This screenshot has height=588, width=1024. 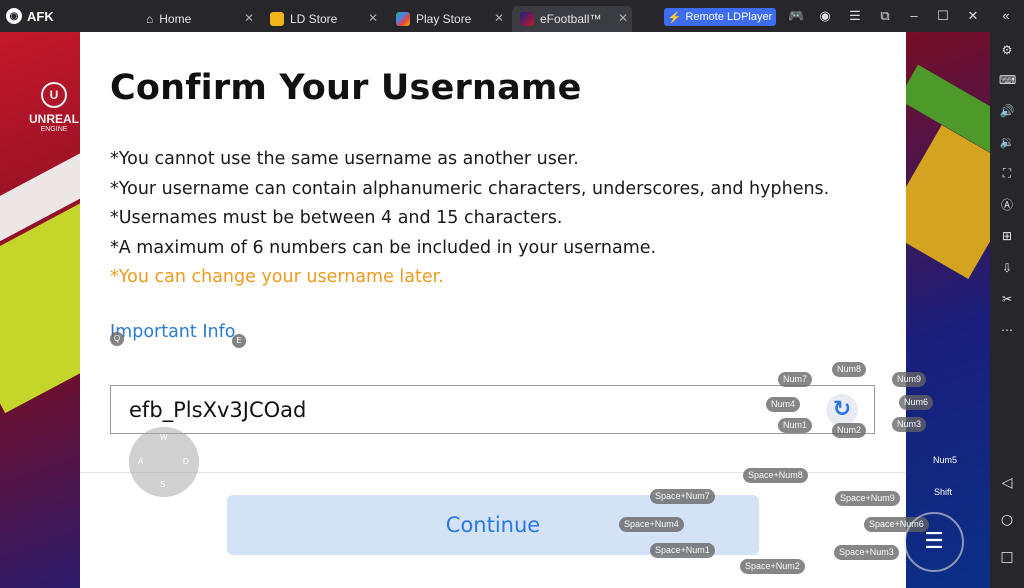 I want to click on unreal-engine-logo: U UNREAL ENGINE, so click(x=54, y=107).